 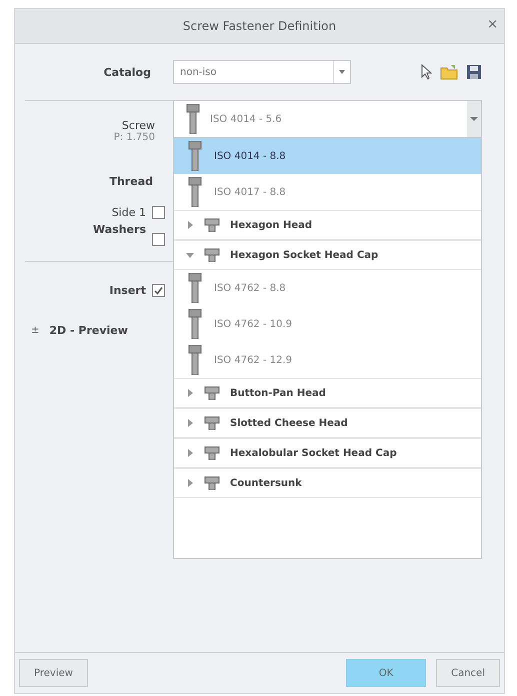 I want to click on caret-icon, so click(x=474, y=119).